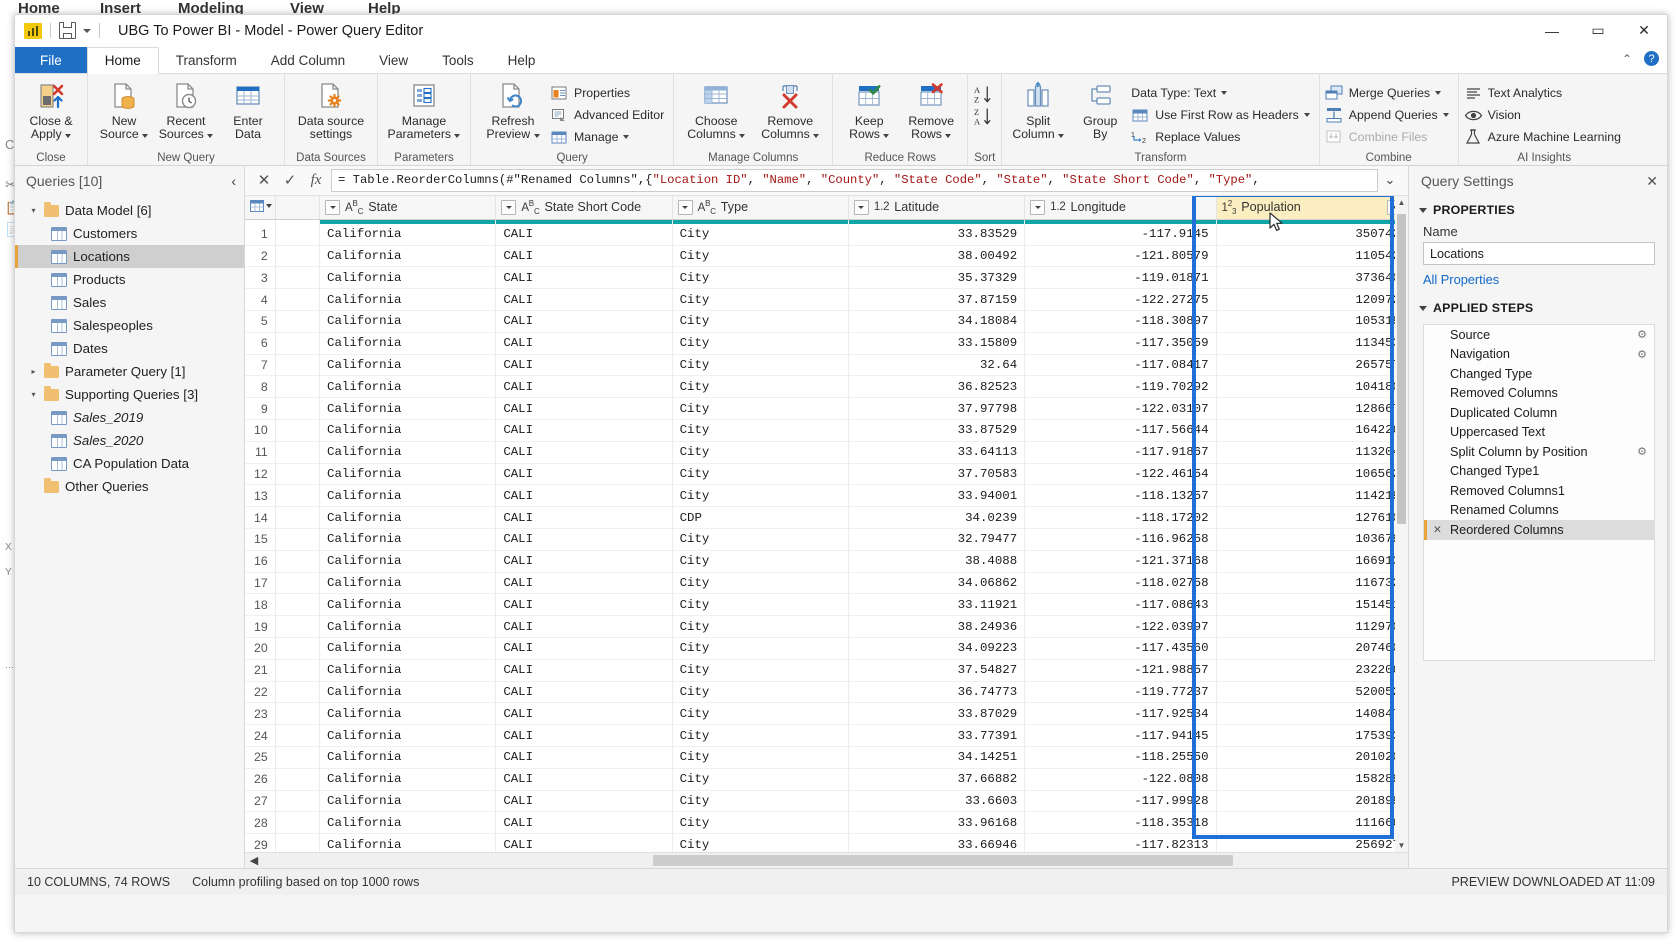  What do you see at coordinates (129, 233) in the screenshot?
I see `query-item-customers: Customers` at bounding box center [129, 233].